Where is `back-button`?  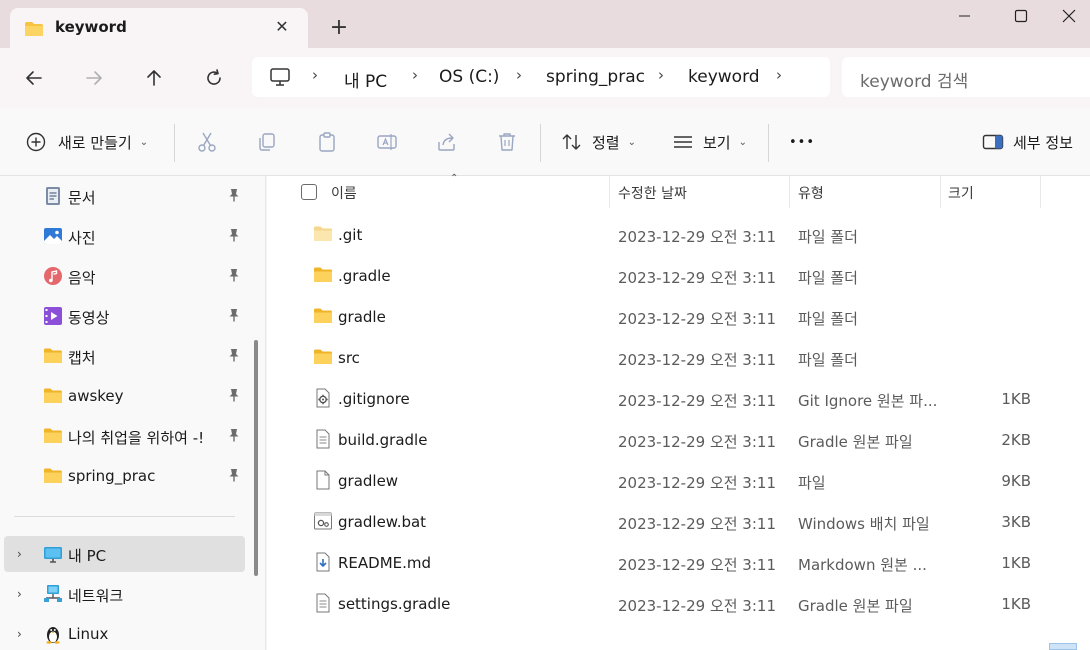 back-button is located at coordinates (34, 78).